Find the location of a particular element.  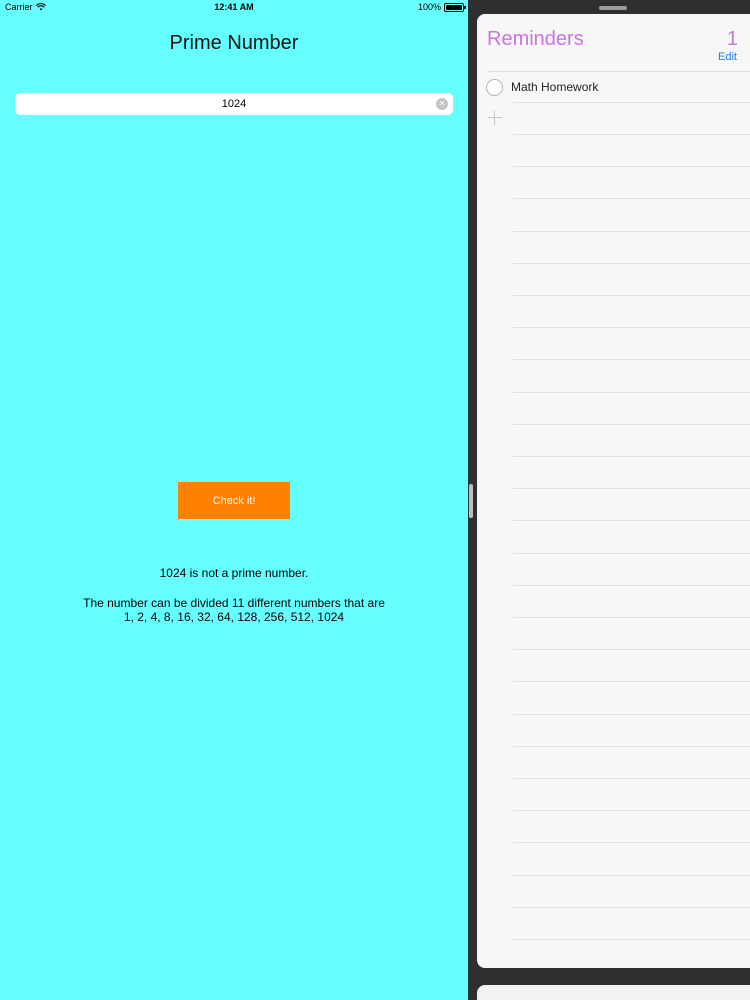

slide-over-grabber is located at coordinates (613, 8).